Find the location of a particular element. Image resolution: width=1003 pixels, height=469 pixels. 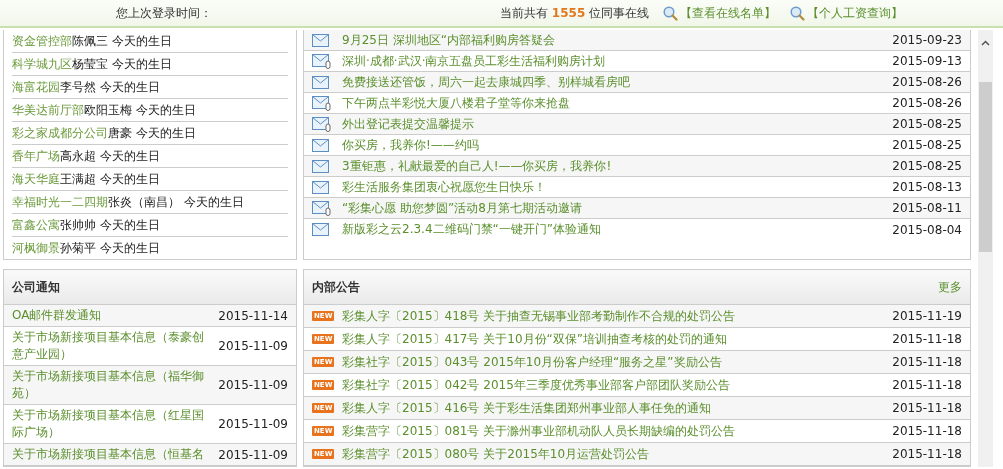

notice-link: OA邮件群发通知 is located at coordinates (111, 315).